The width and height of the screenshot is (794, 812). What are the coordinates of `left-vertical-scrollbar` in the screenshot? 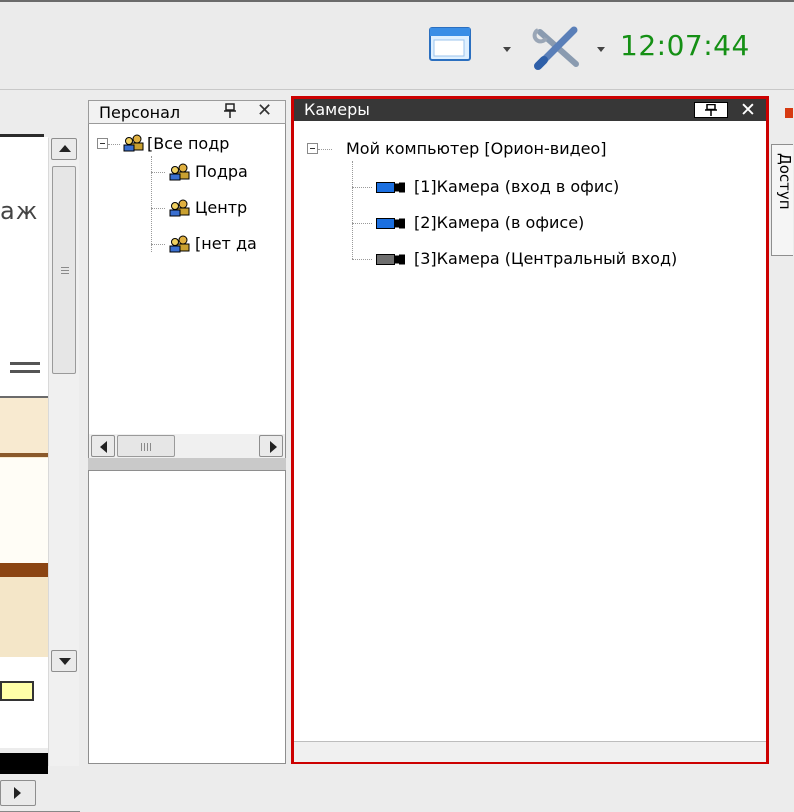 It's located at (63, 452).